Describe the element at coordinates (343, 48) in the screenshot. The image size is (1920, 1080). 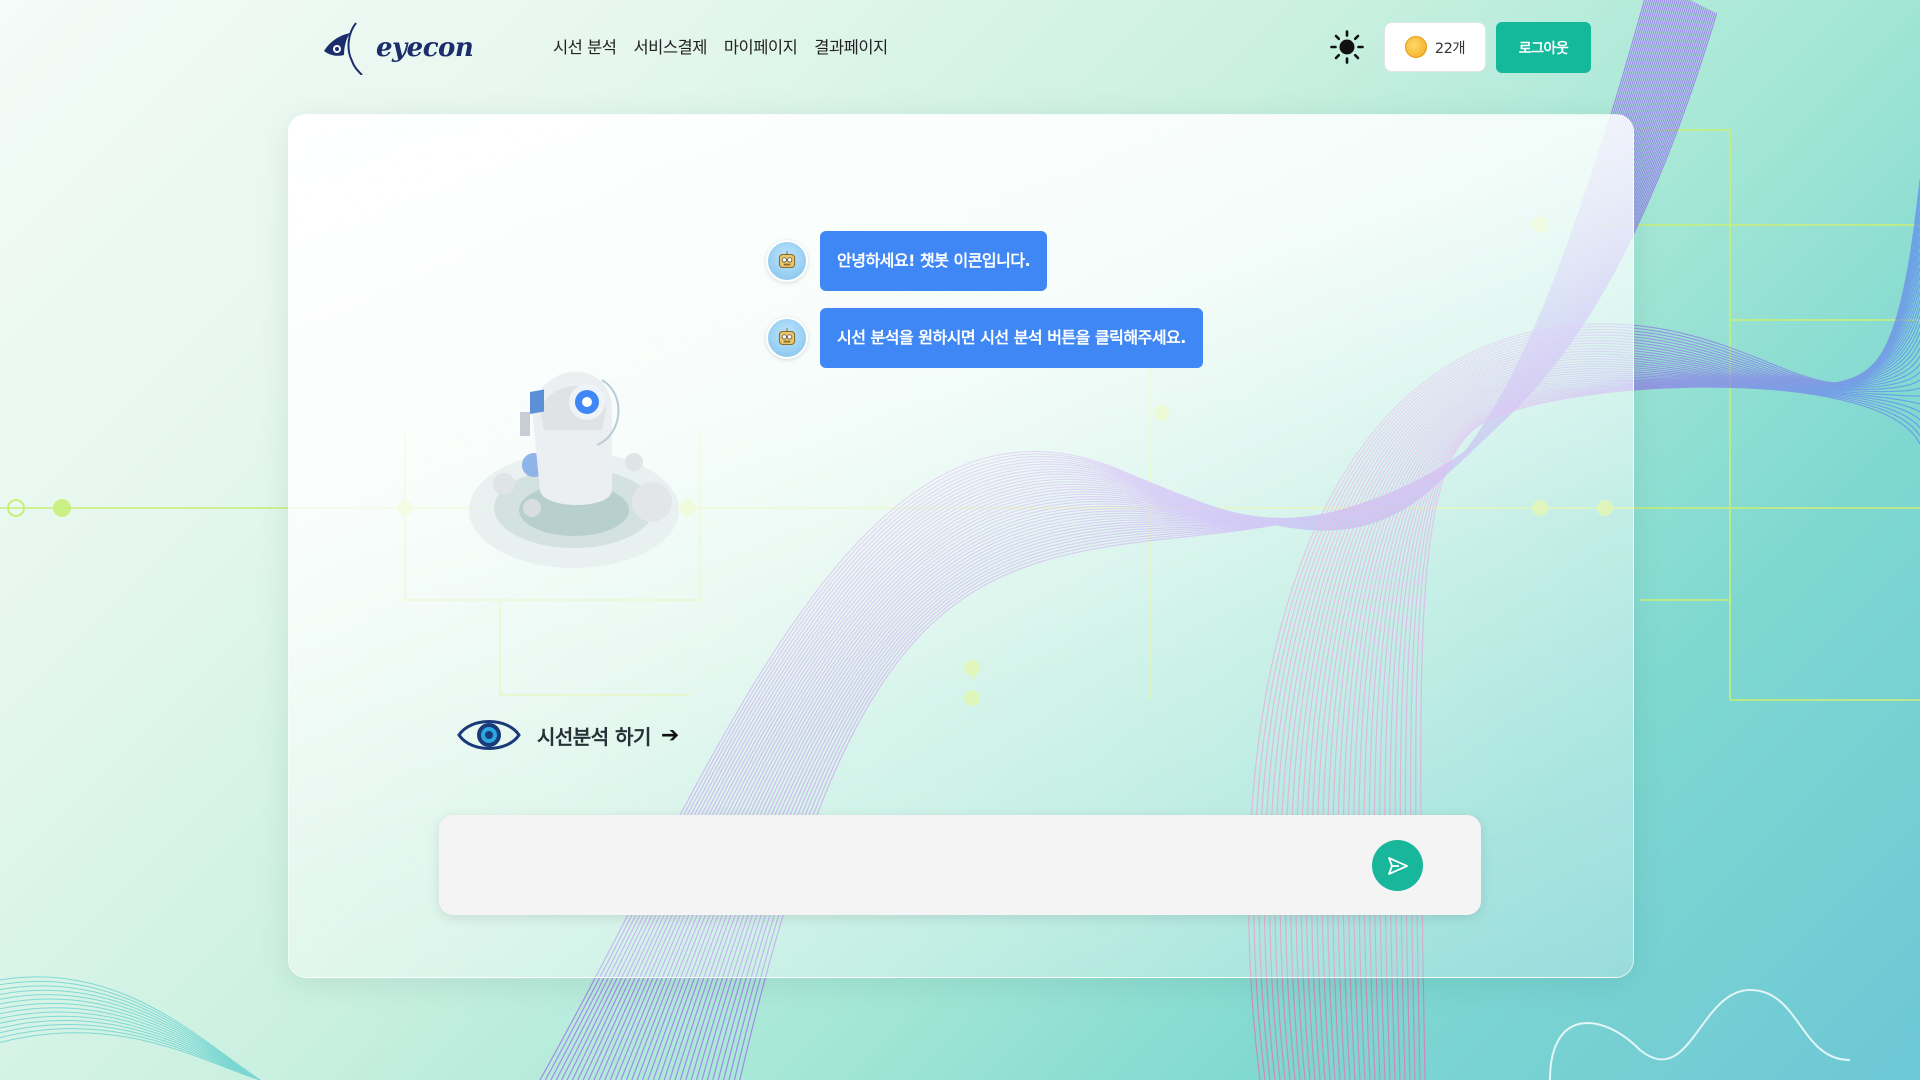
I see `eye-logo-icon` at that location.